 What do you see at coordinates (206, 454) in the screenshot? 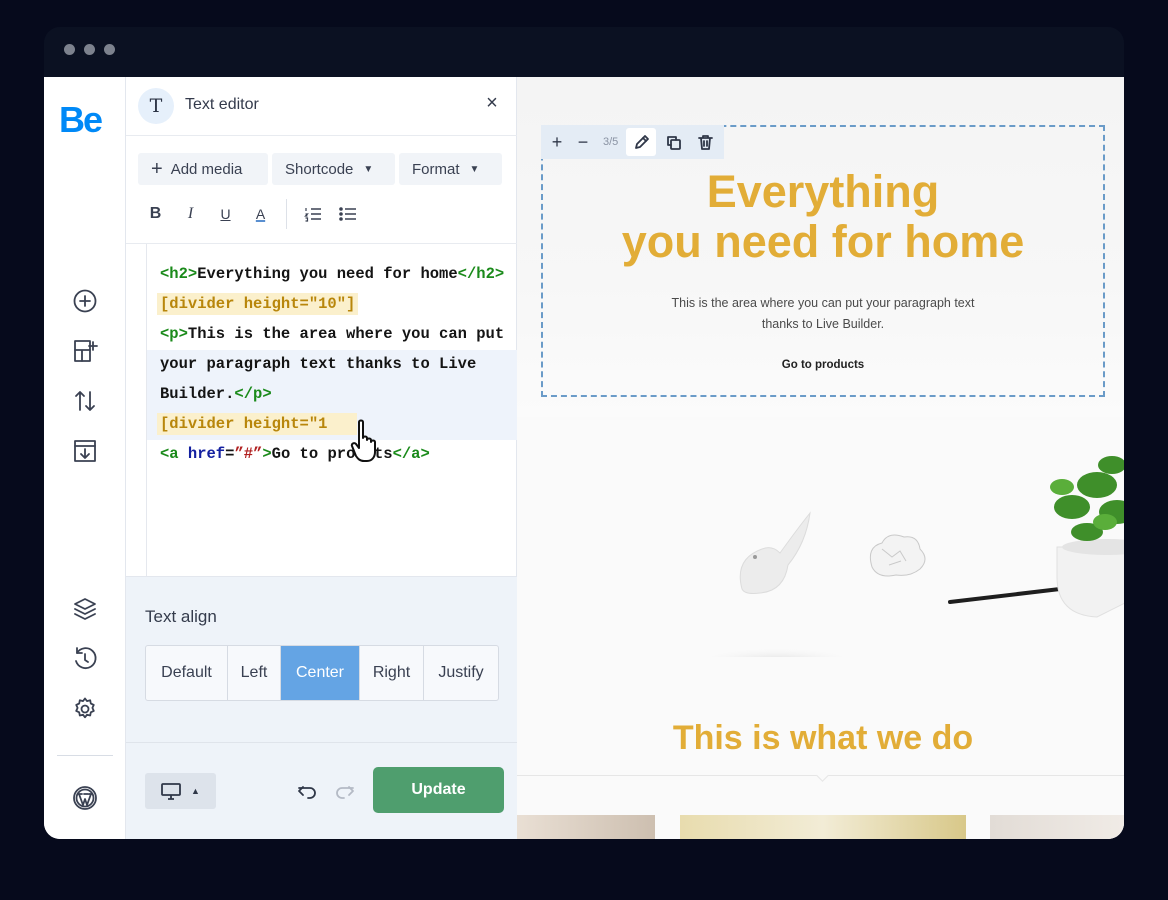
I see `code-attr: href` at bounding box center [206, 454].